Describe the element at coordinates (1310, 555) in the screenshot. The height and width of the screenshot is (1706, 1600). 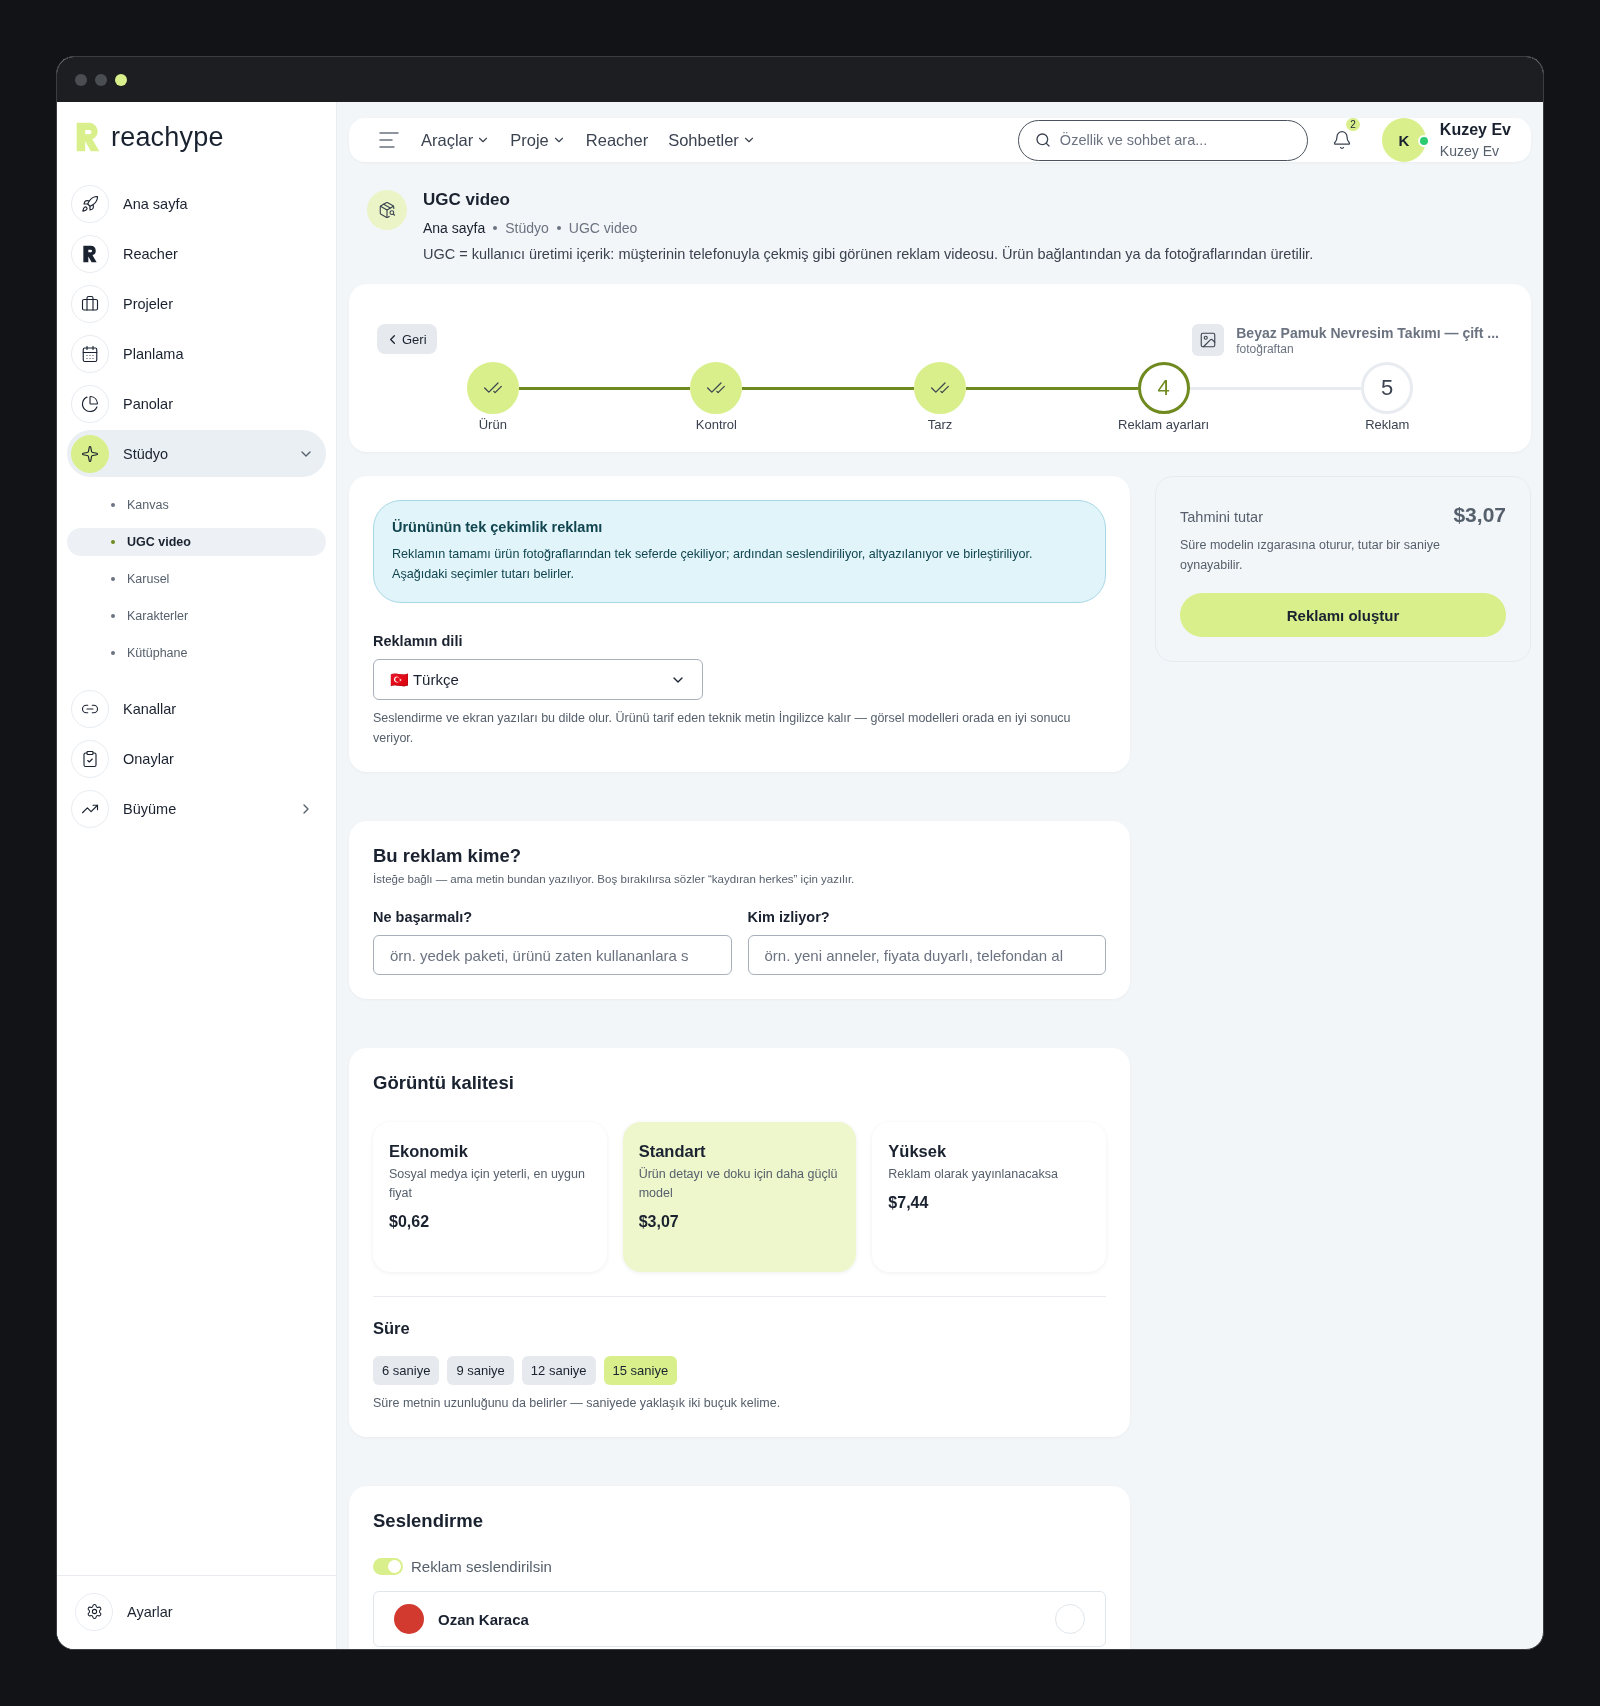
I see `estimate-note: Süre modelin ızgarasına oturur, tutar bir saniye oynayabilir.` at that location.